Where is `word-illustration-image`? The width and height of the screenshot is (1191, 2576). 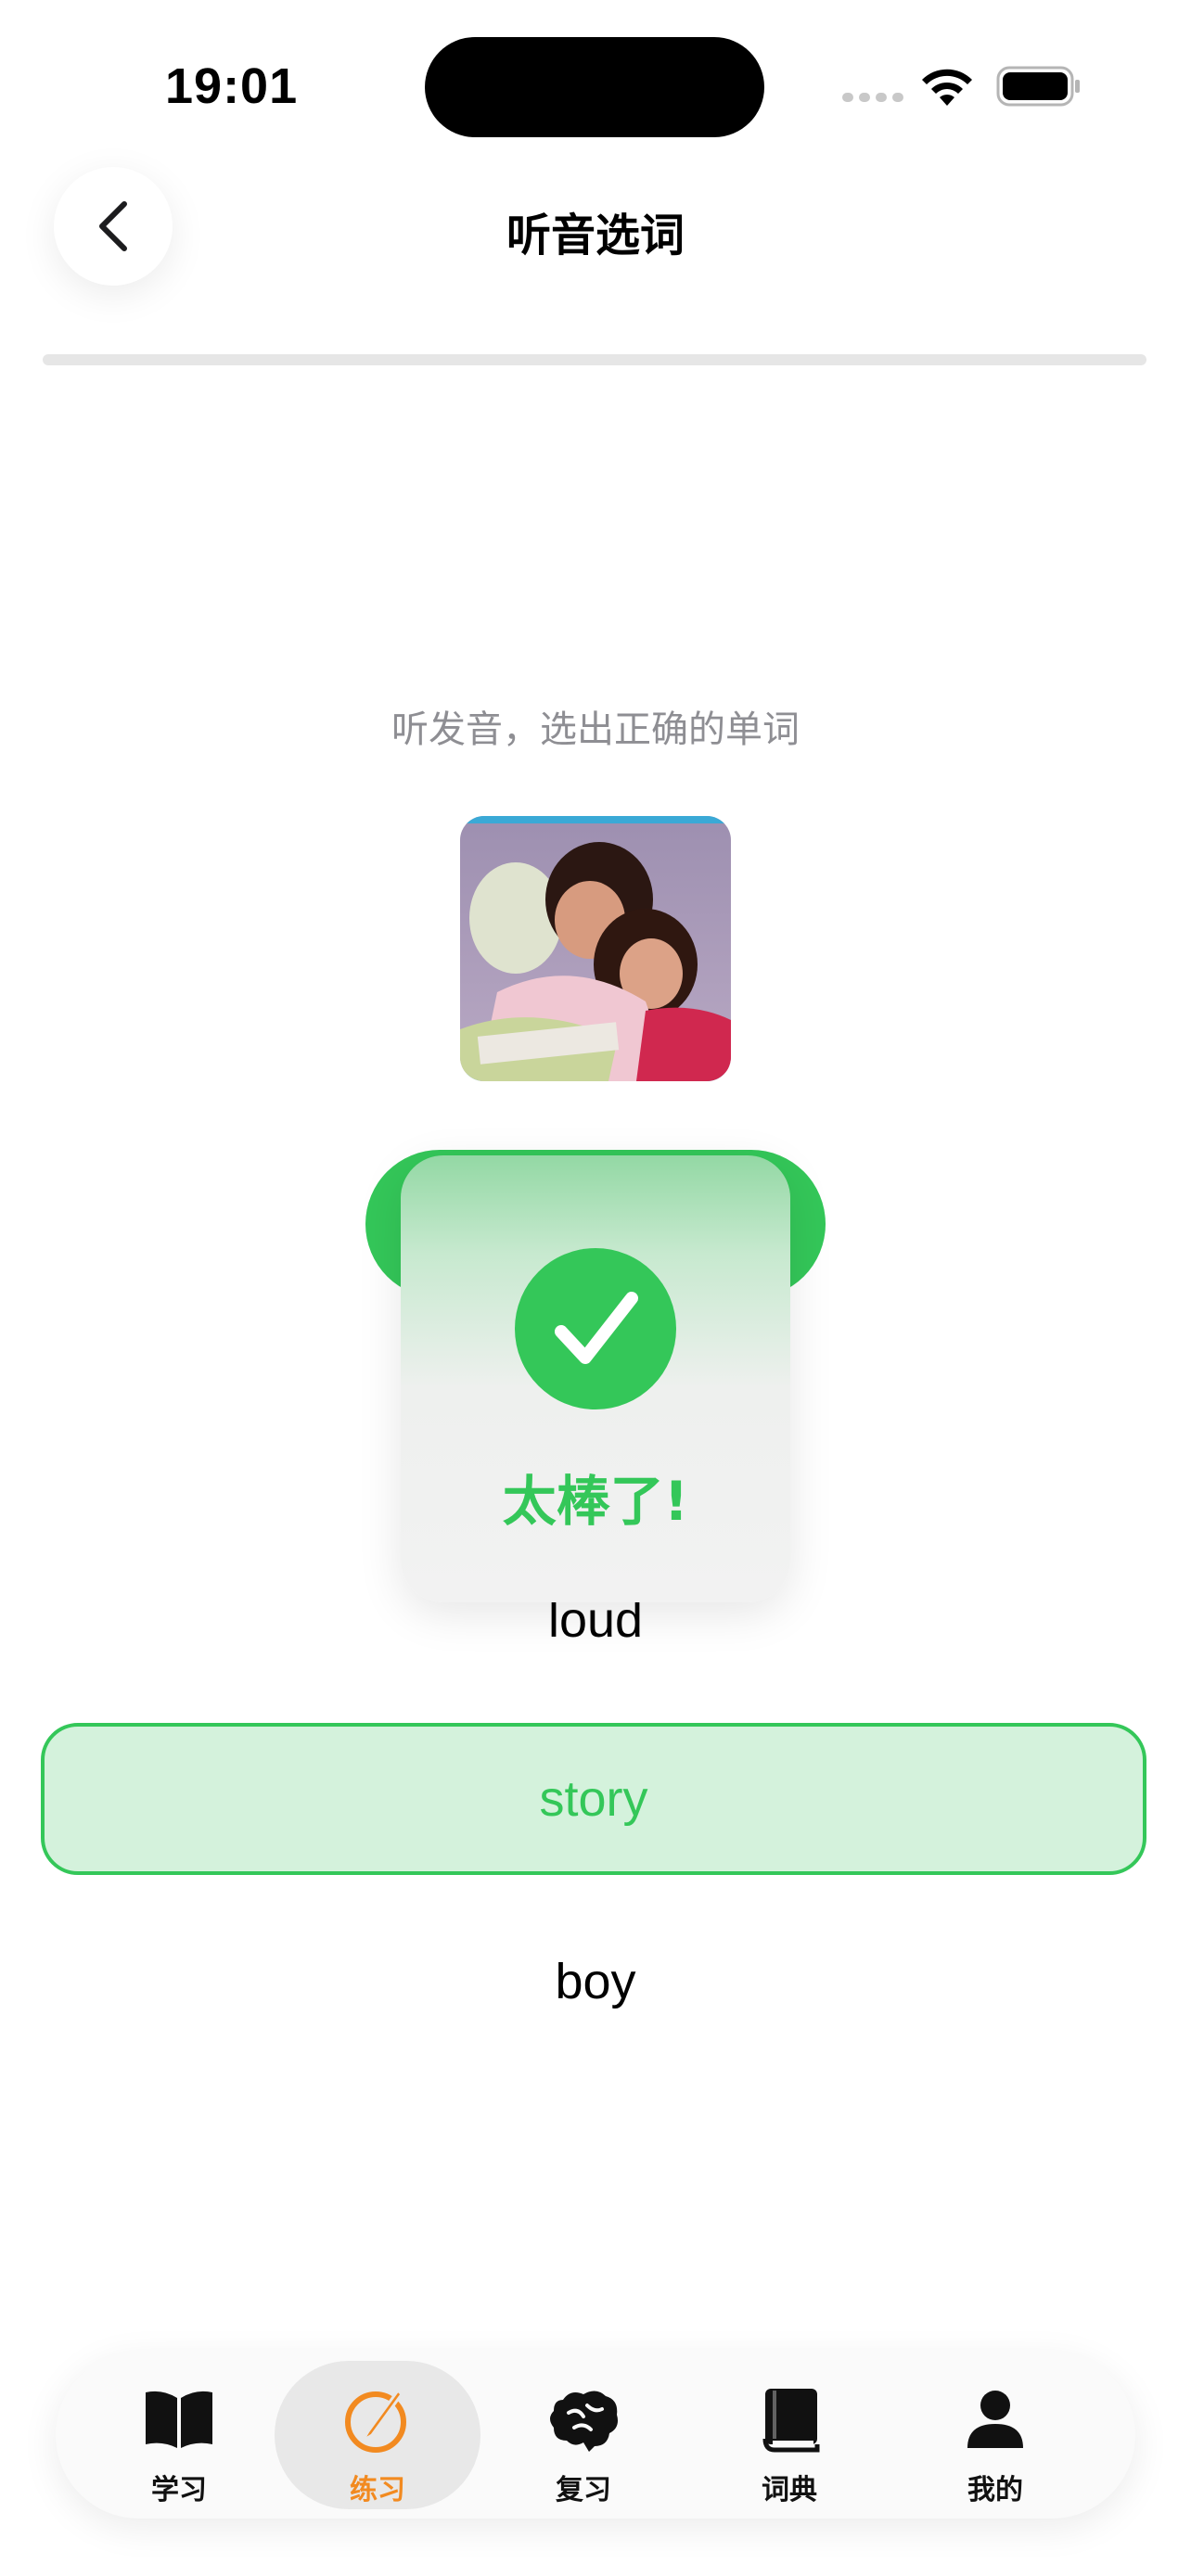
word-illustration-image is located at coordinates (595, 948).